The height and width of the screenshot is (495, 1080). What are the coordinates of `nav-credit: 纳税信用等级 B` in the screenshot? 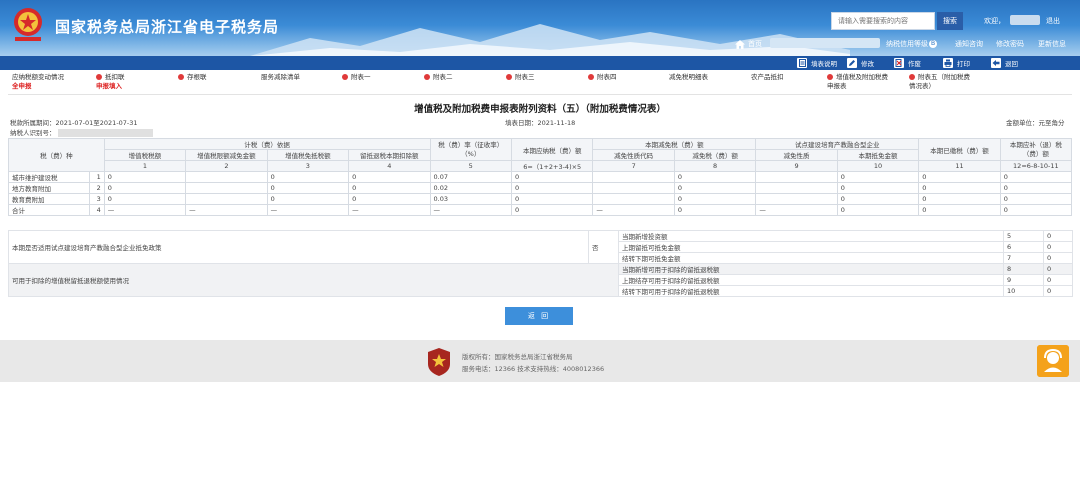 It's located at (911, 44).